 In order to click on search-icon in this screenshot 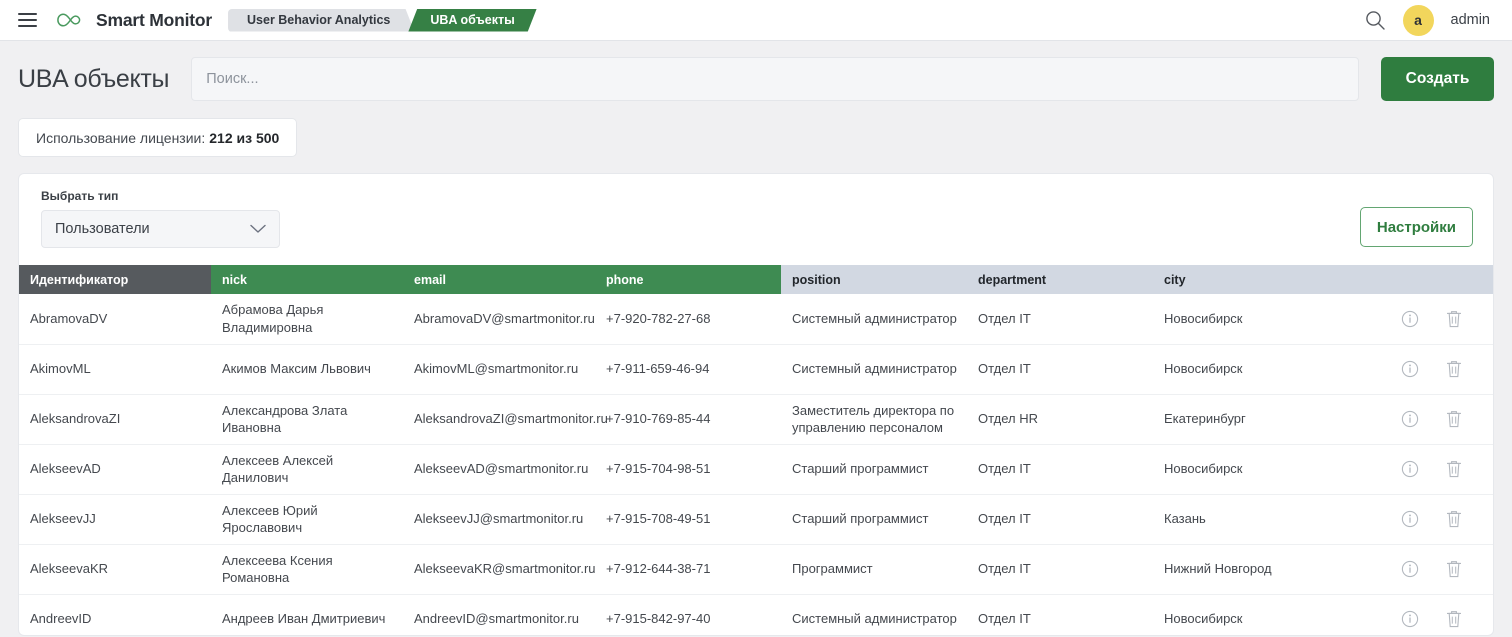, I will do `click(1375, 20)`.